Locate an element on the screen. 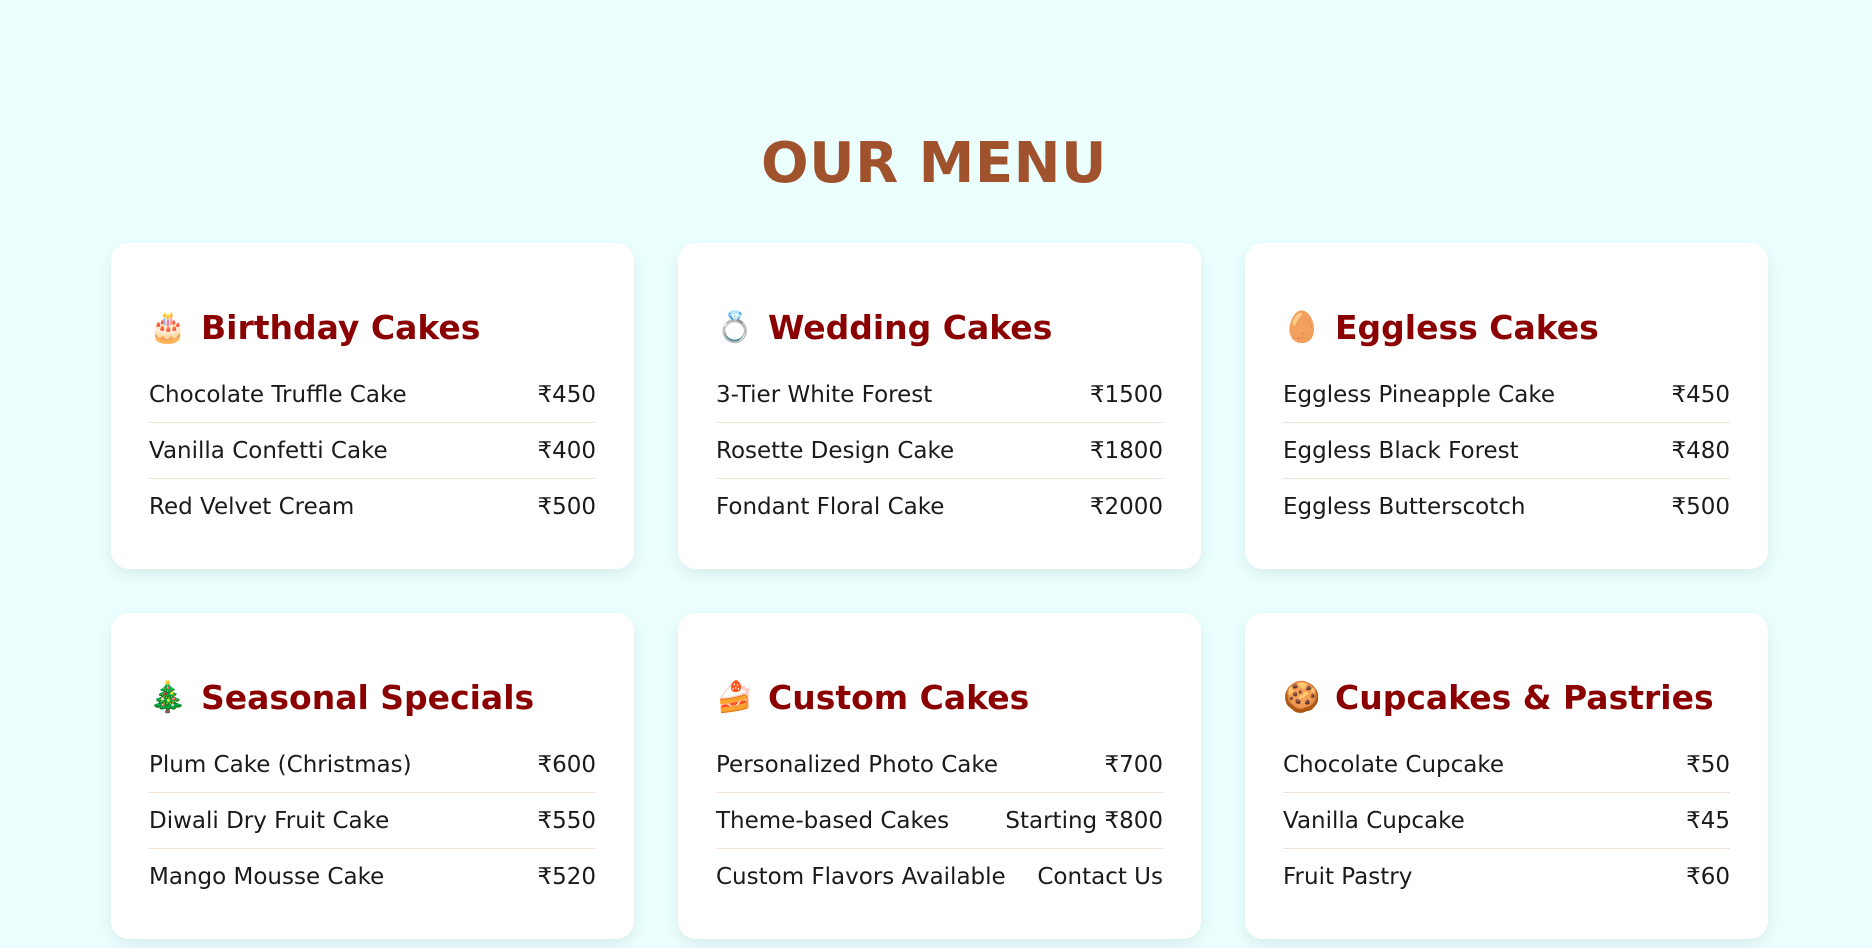 This screenshot has height=948, width=1872. item-price: ₹480 is located at coordinates (1700, 450).